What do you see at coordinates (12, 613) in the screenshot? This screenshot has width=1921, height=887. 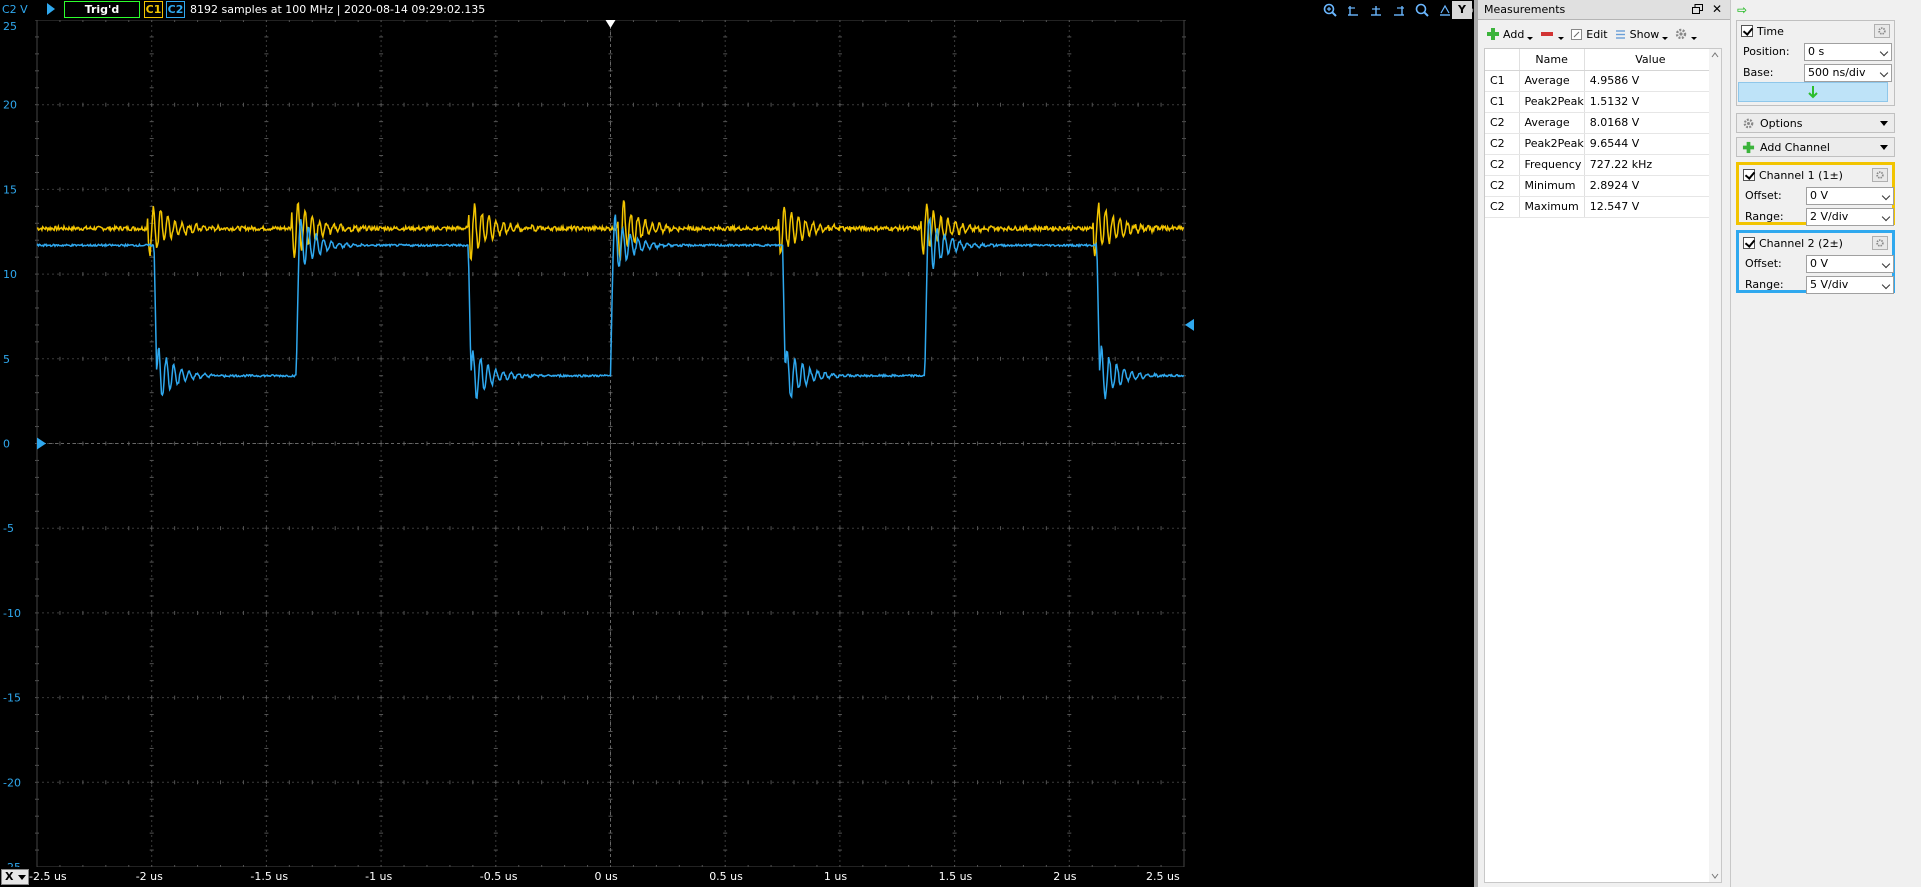 I see `y-tick-label: -10` at bounding box center [12, 613].